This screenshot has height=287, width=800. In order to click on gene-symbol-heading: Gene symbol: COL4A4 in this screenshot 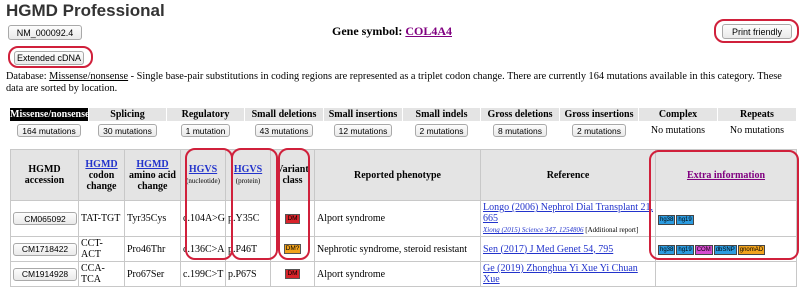, I will do `click(392, 31)`.